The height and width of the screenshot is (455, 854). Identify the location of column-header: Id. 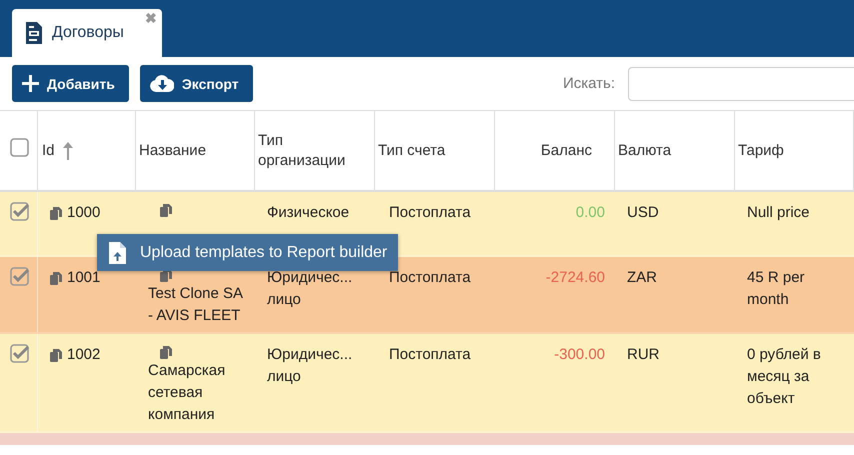
(48, 150).